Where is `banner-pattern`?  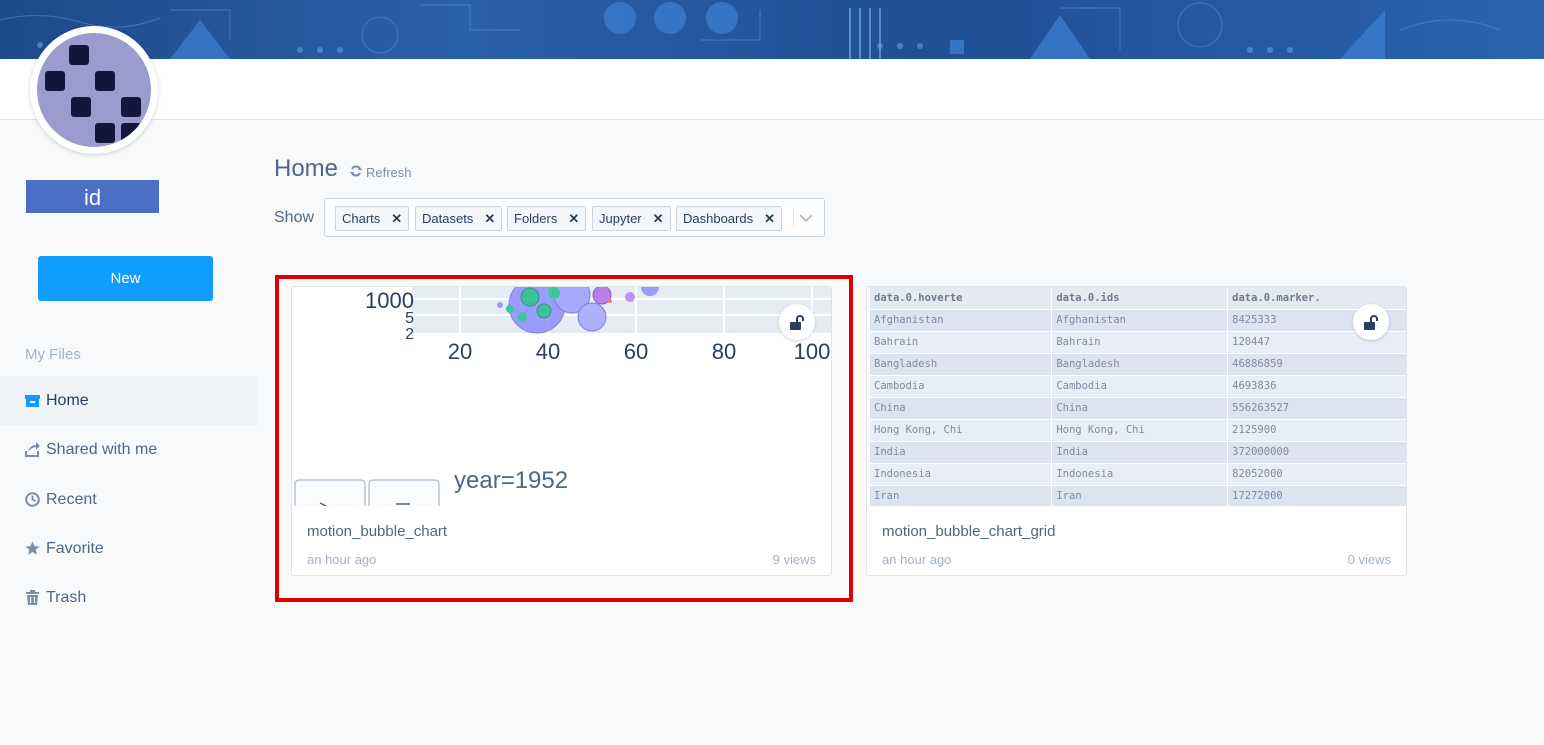 banner-pattern is located at coordinates (750, 30).